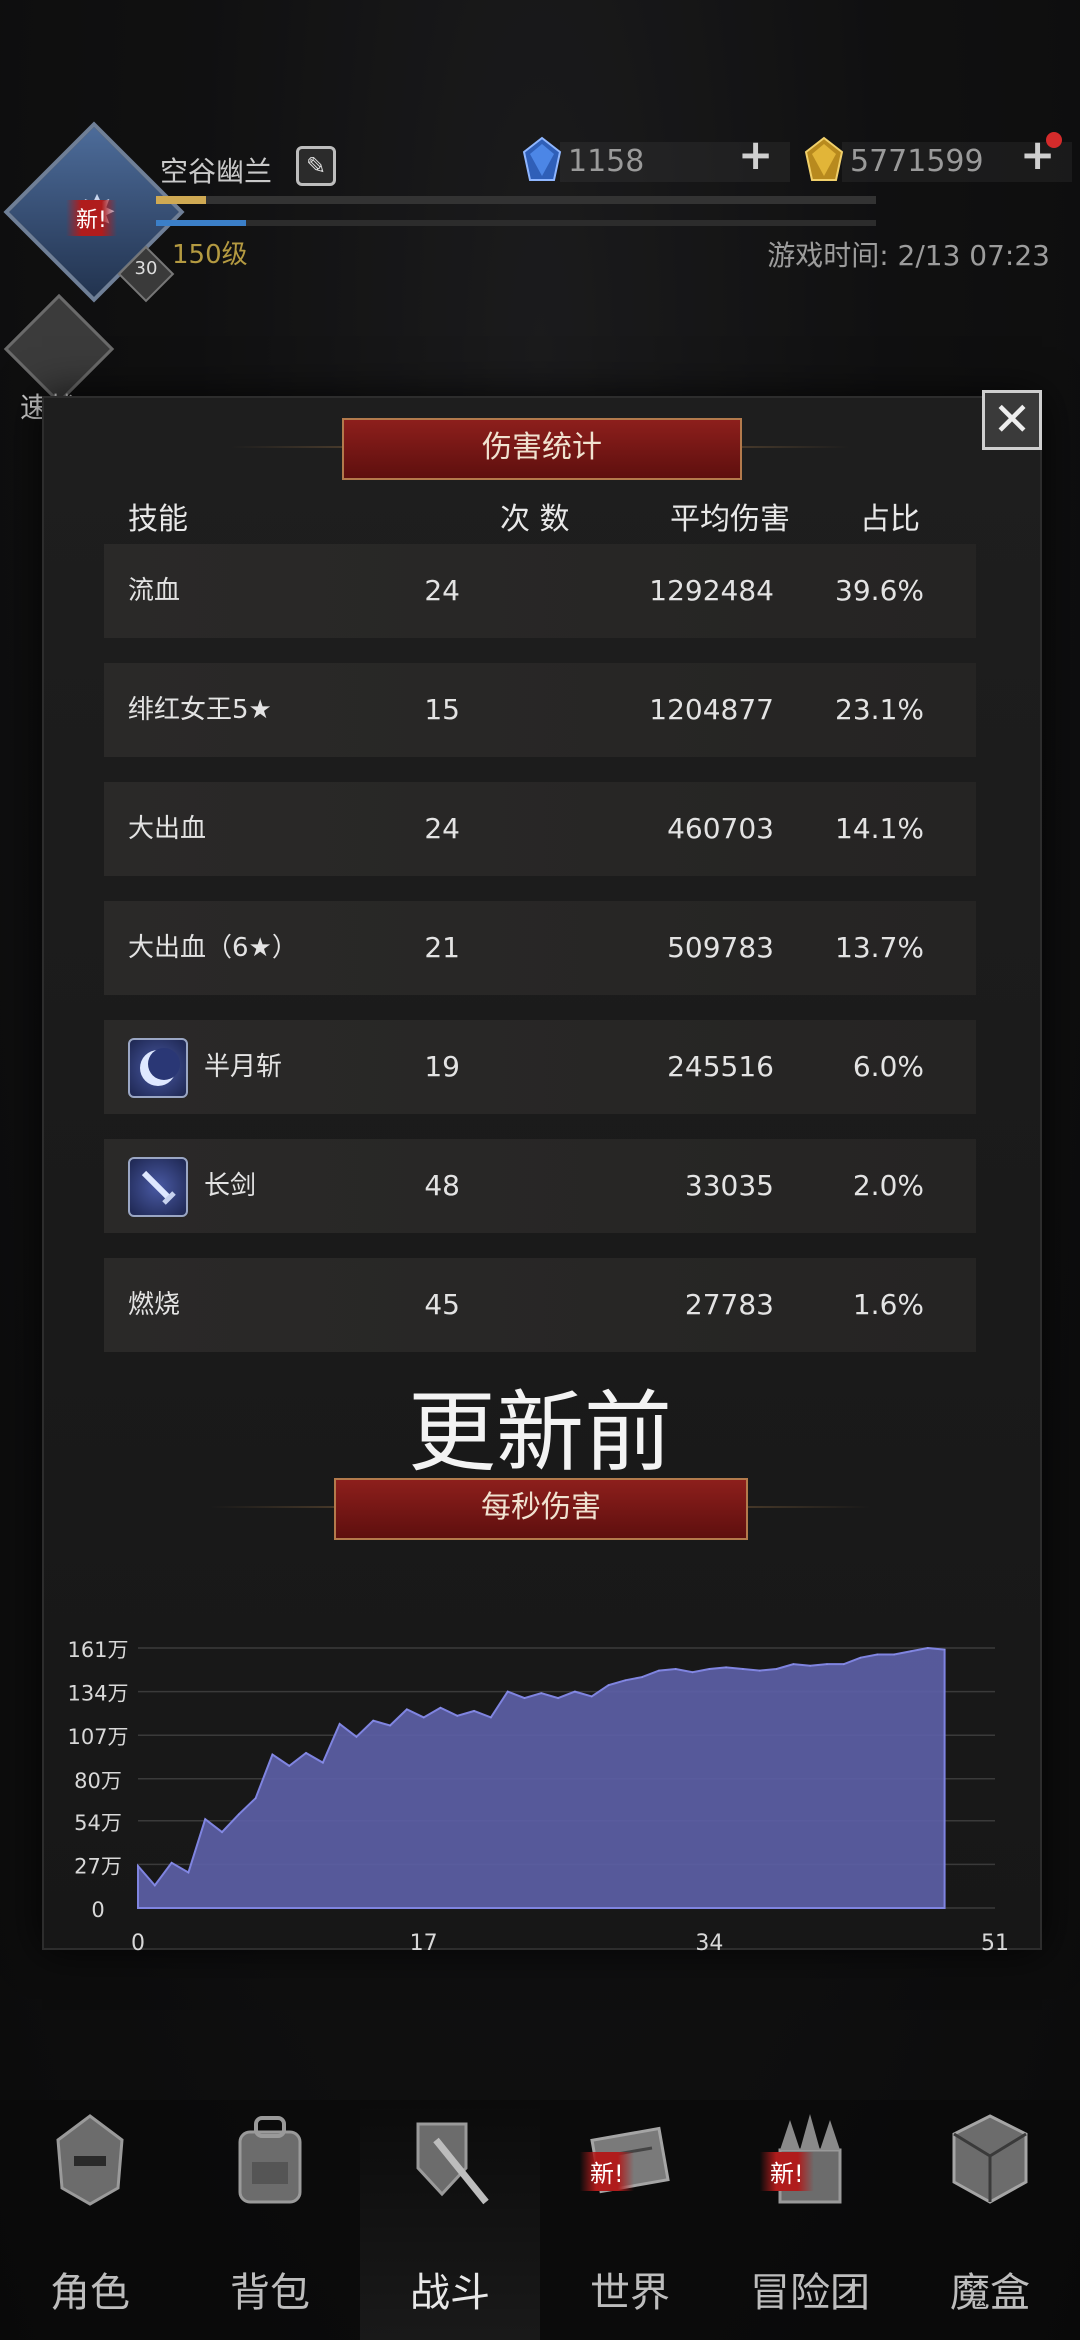  Describe the element at coordinates (888, 1185) in the screenshot. I see `damage-share: 2.0%` at that location.